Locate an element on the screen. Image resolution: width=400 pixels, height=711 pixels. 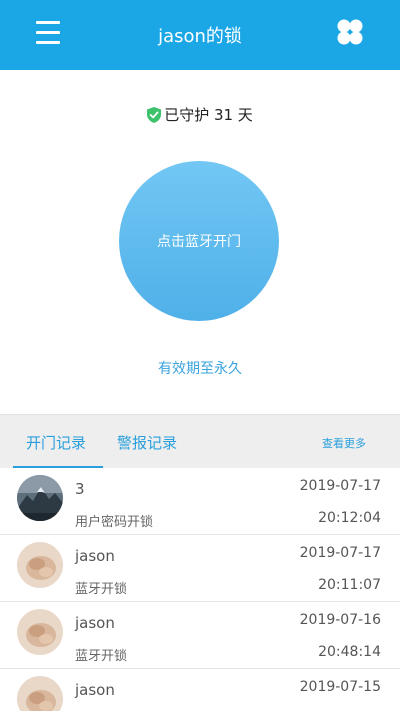
record-date: 2019-07-15 is located at coordinates (340, 687).